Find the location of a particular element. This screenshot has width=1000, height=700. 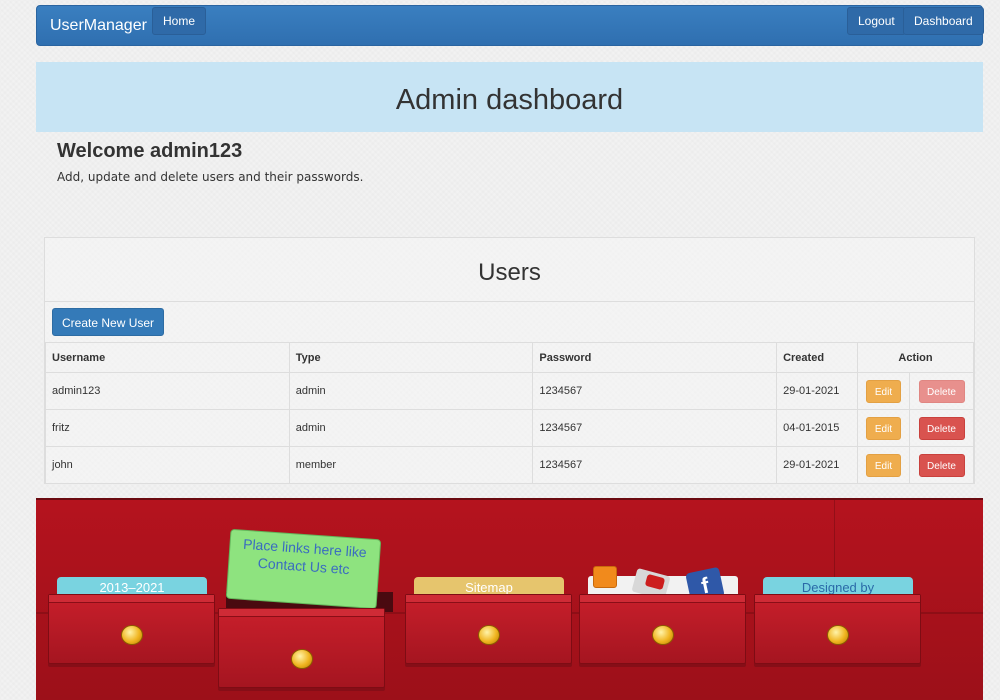

page-title: Admin dashboard is located at coordinates (509, 100).